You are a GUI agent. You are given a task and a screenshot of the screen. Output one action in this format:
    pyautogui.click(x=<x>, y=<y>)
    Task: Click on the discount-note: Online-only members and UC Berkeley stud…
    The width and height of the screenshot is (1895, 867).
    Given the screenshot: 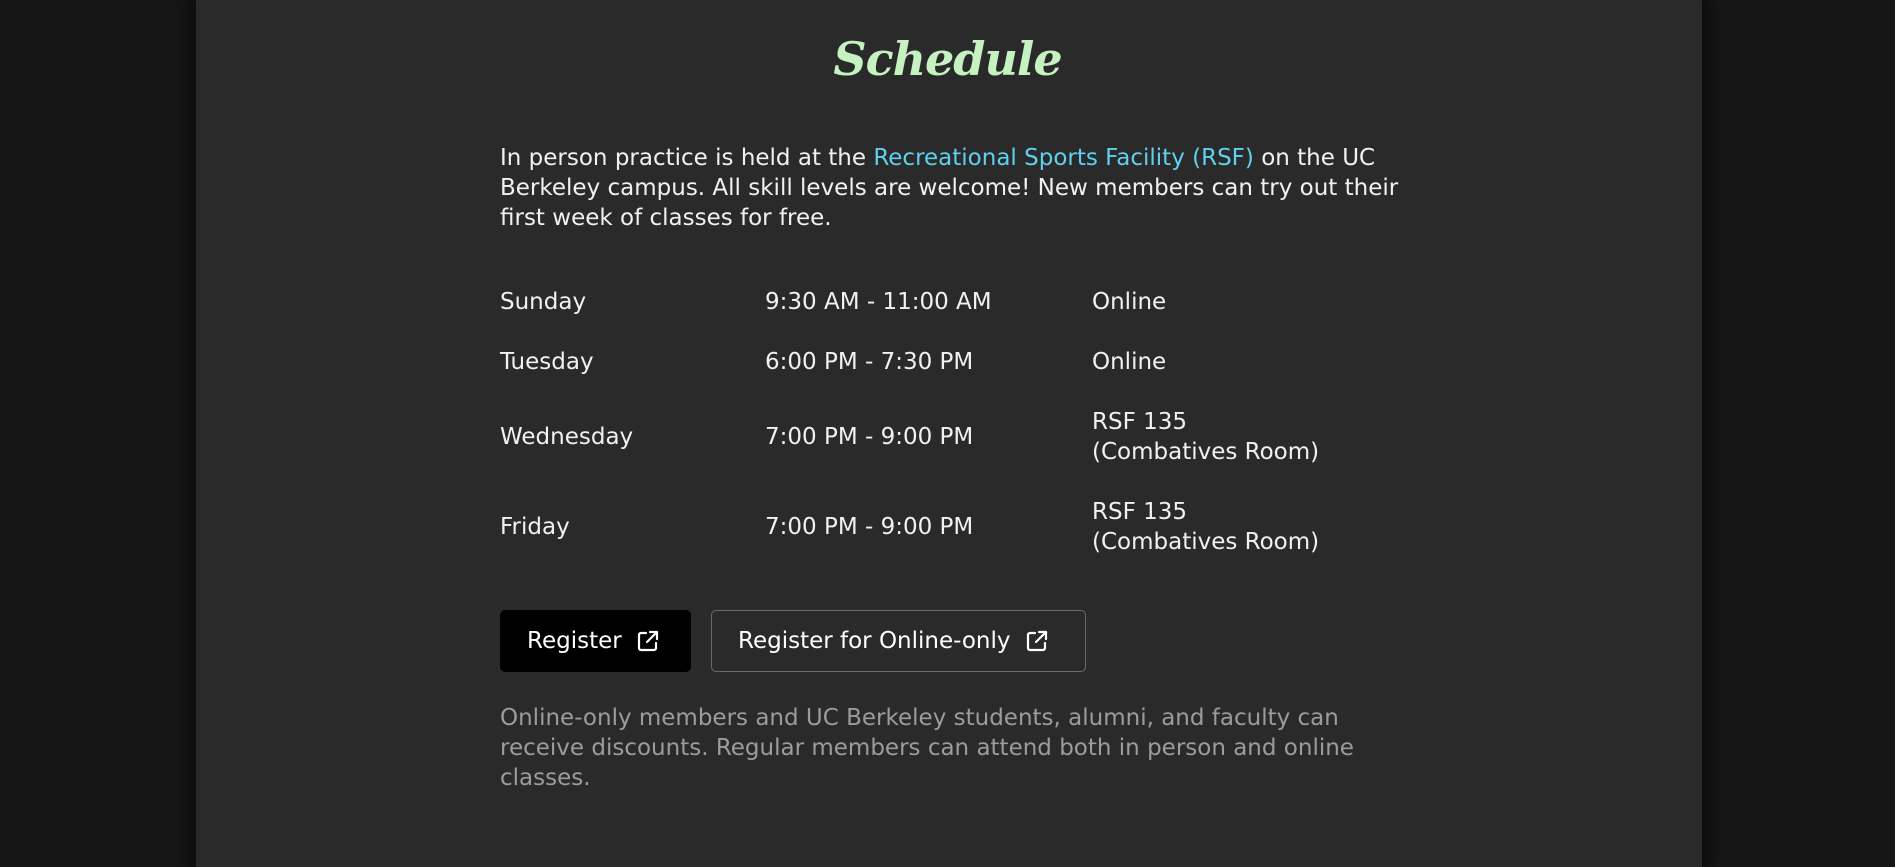 What is the action you would take?
    pyautogui.click(x=927, y=748)
    